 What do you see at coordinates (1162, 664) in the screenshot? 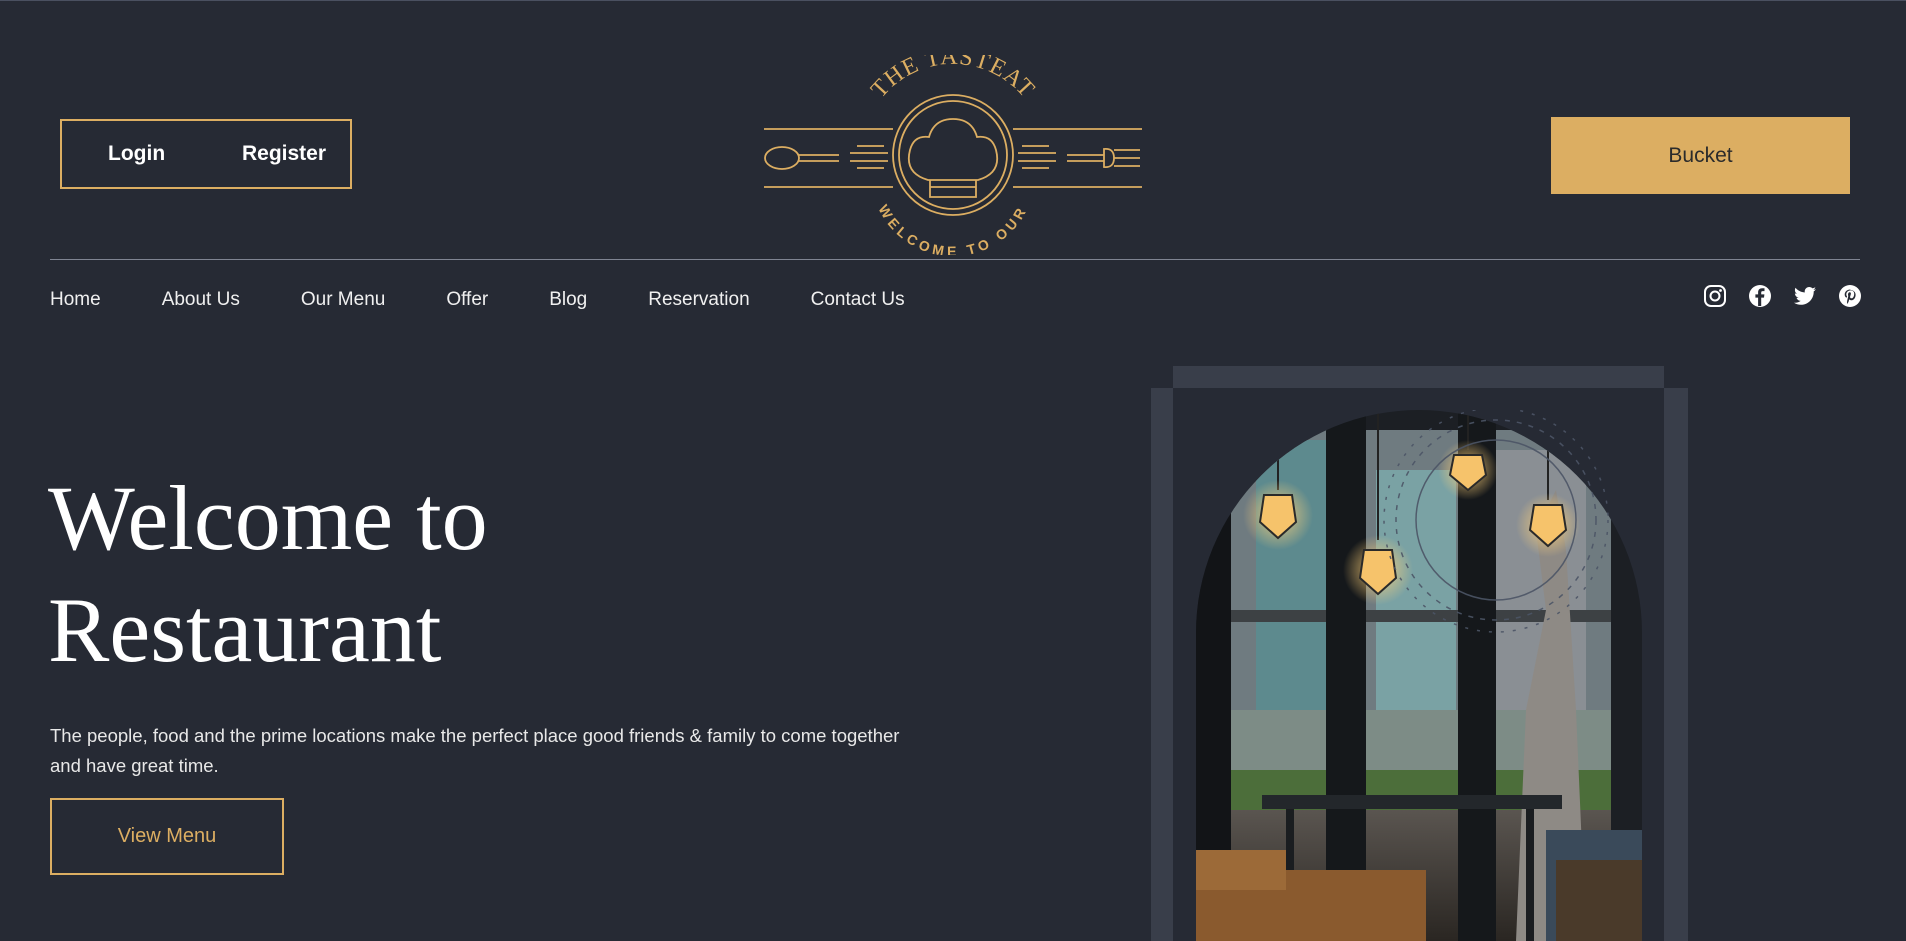
I see `image-frame-left` at bounding box center [1162, 664].